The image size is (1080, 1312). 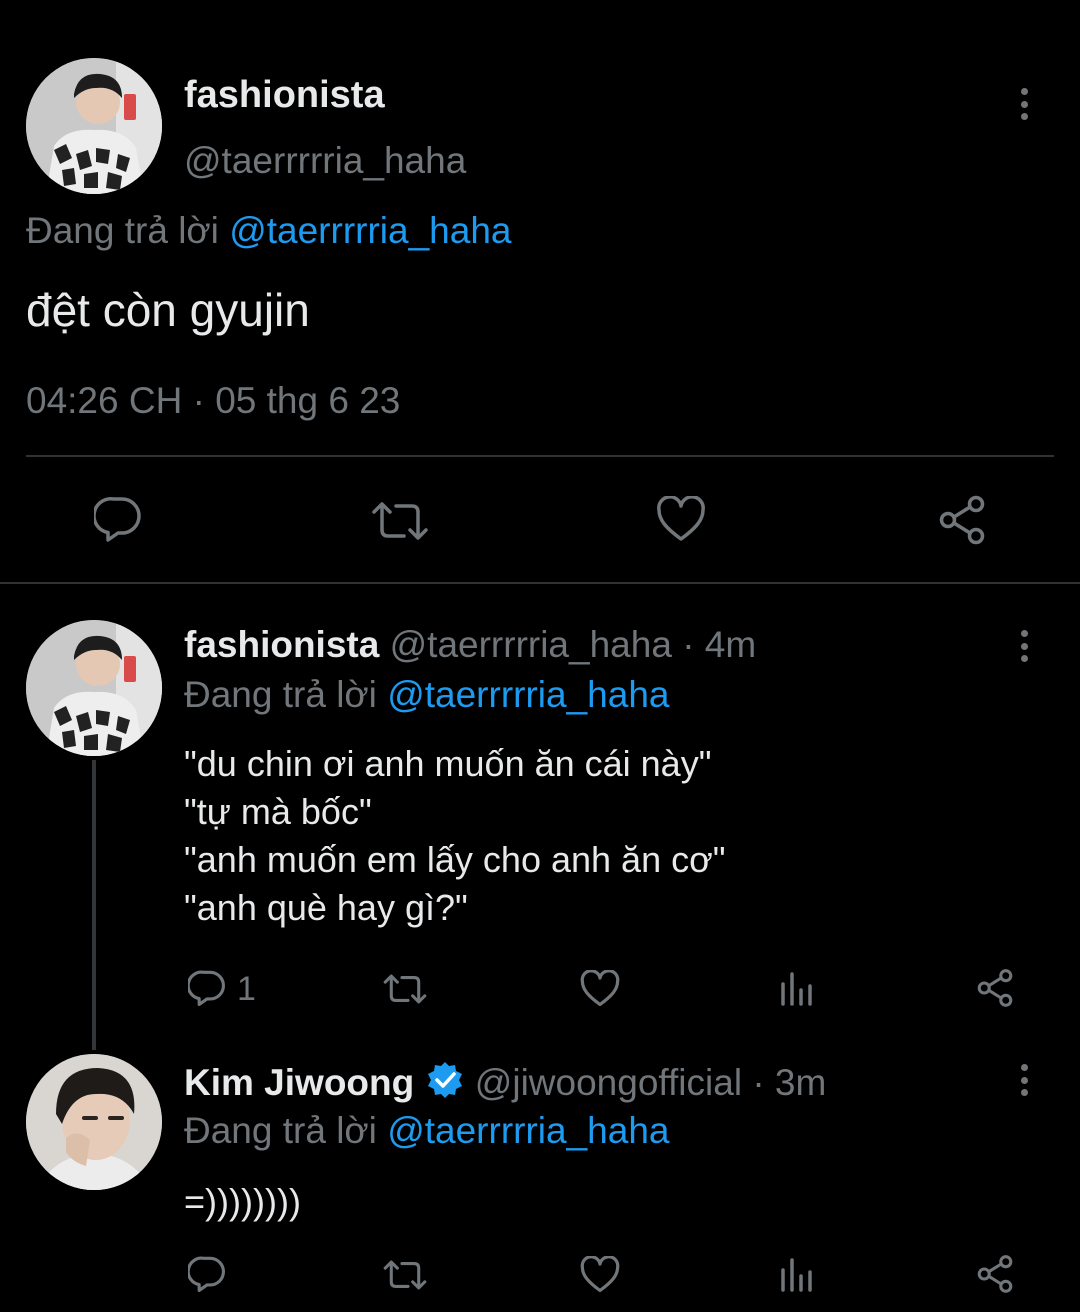 I want to click on reply-display-name: Kim Jiwoong, so click(x=299, y=1082).